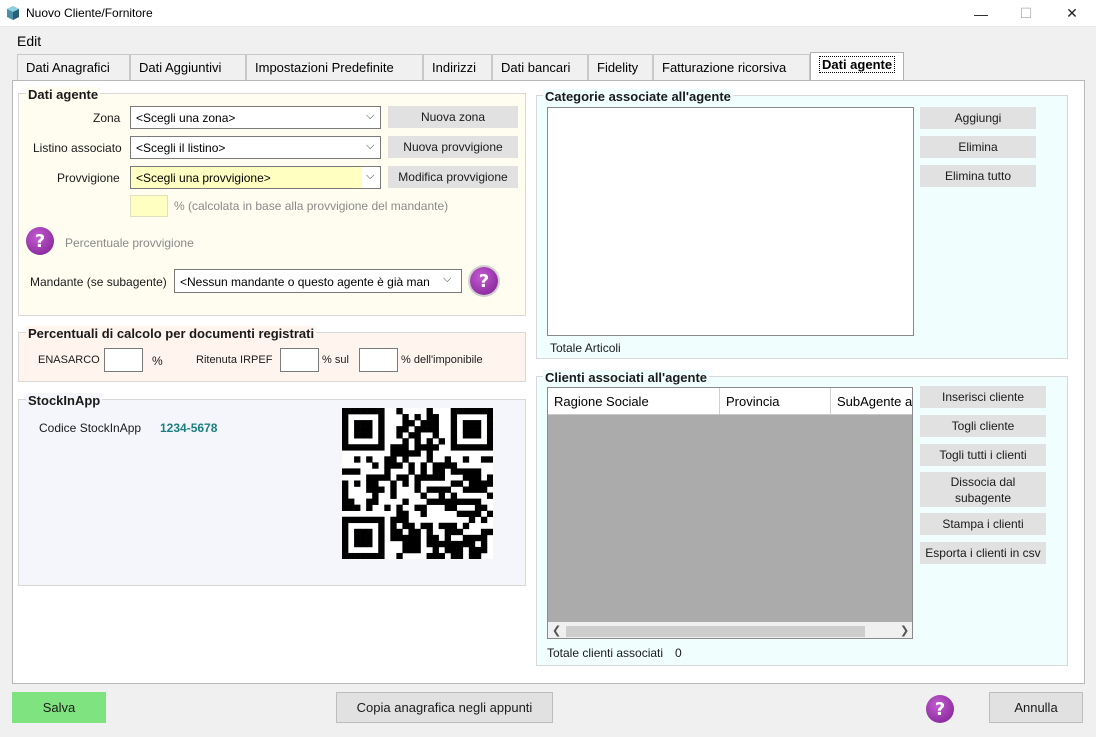 The height and width of the screenshot is (737, 1096). I want to click on tab-dati-agente: Dati agente, so click(857, 66).